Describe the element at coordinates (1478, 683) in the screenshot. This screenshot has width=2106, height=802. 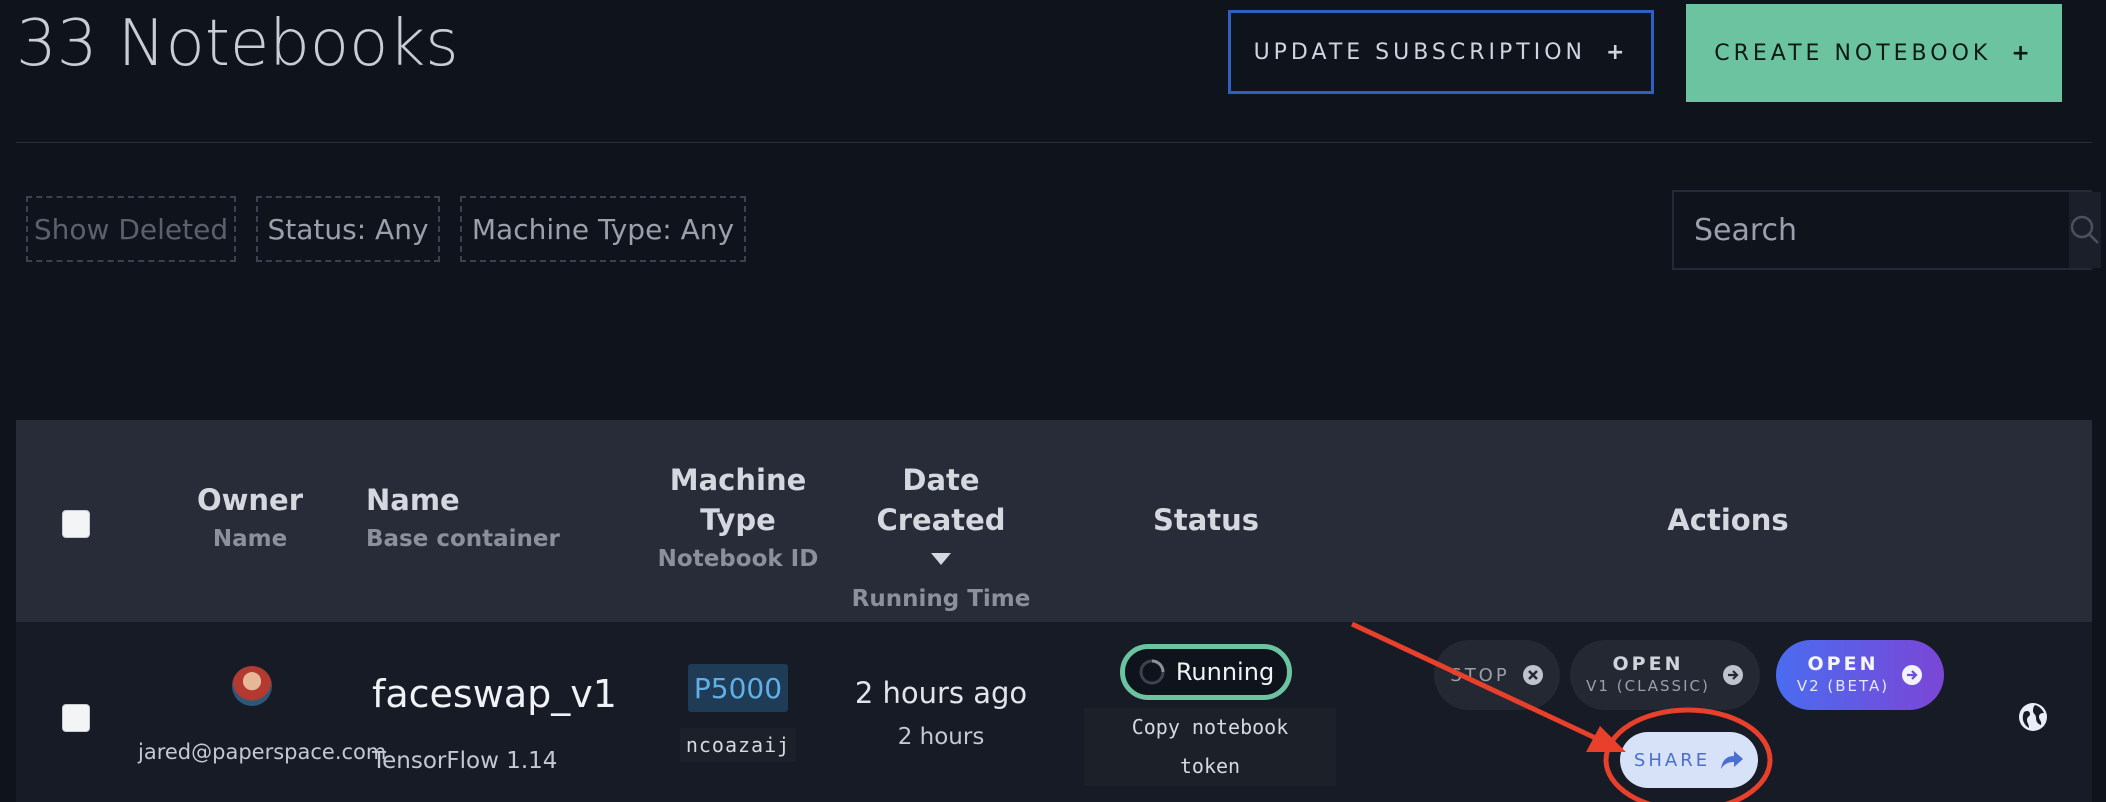
I see `annotation-arrow` at that location.